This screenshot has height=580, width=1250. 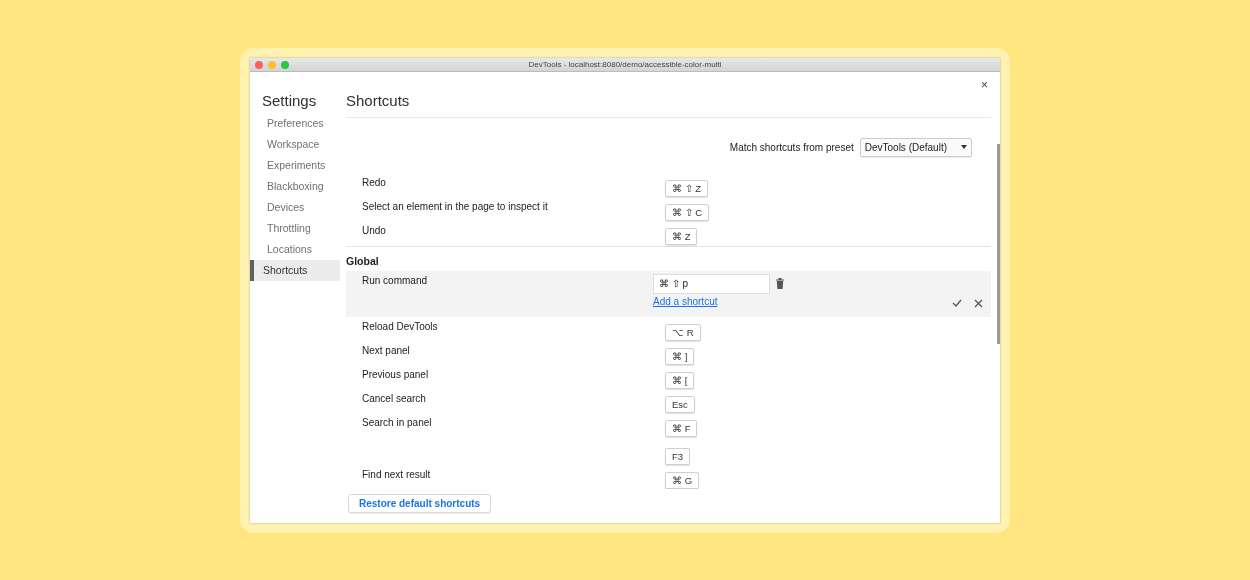 I want to click on preset-dropdown: DevTools (Default), so click(x=915, y=147).